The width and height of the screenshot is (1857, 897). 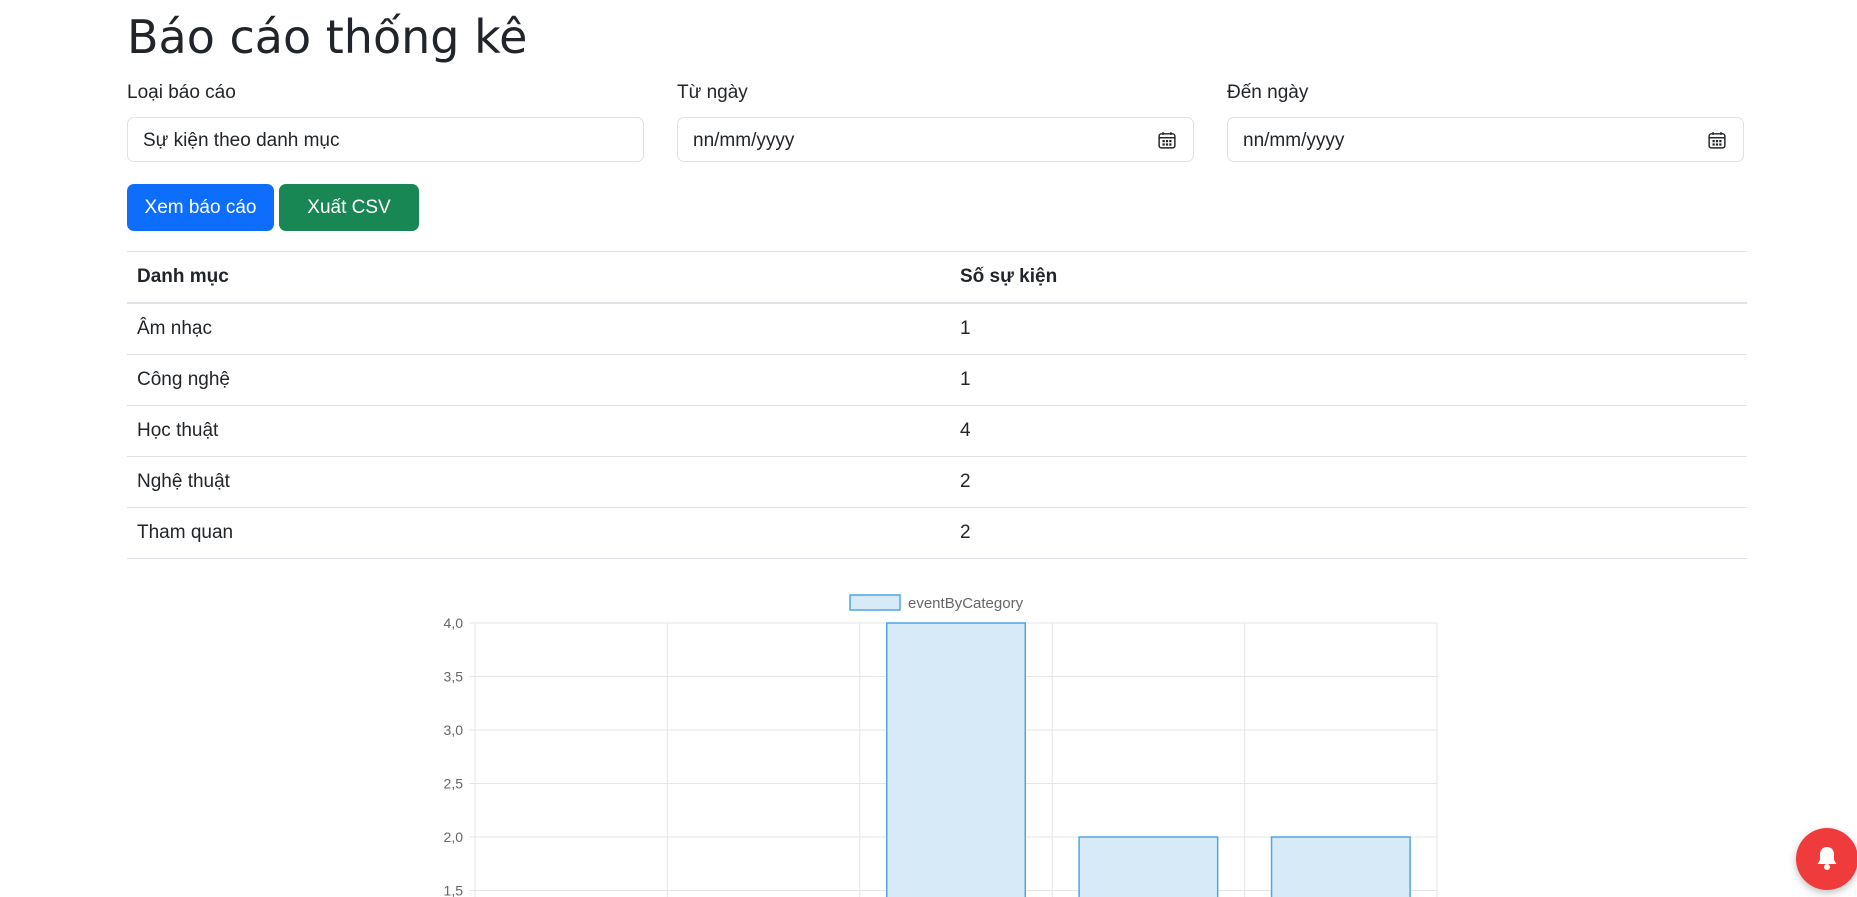 What do you see at coordinates (454, 623) in the screenshot?
I see `y-tick-label: 4,0` at bounding box center [454, 623].